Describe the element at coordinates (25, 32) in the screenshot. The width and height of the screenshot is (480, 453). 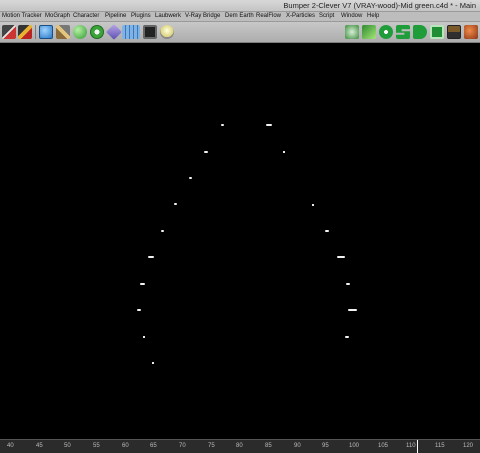
I see `render-settings-icon` at that location.